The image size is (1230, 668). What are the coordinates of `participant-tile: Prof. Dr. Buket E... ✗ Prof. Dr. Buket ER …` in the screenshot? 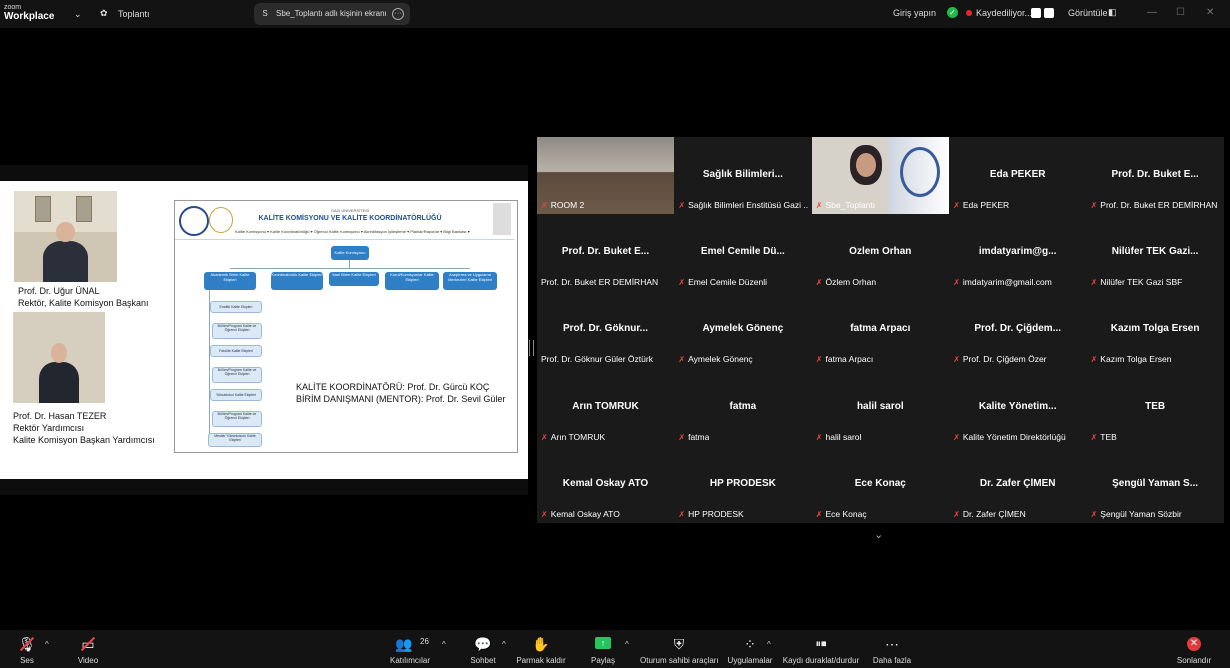 It's located at (1155, 175).